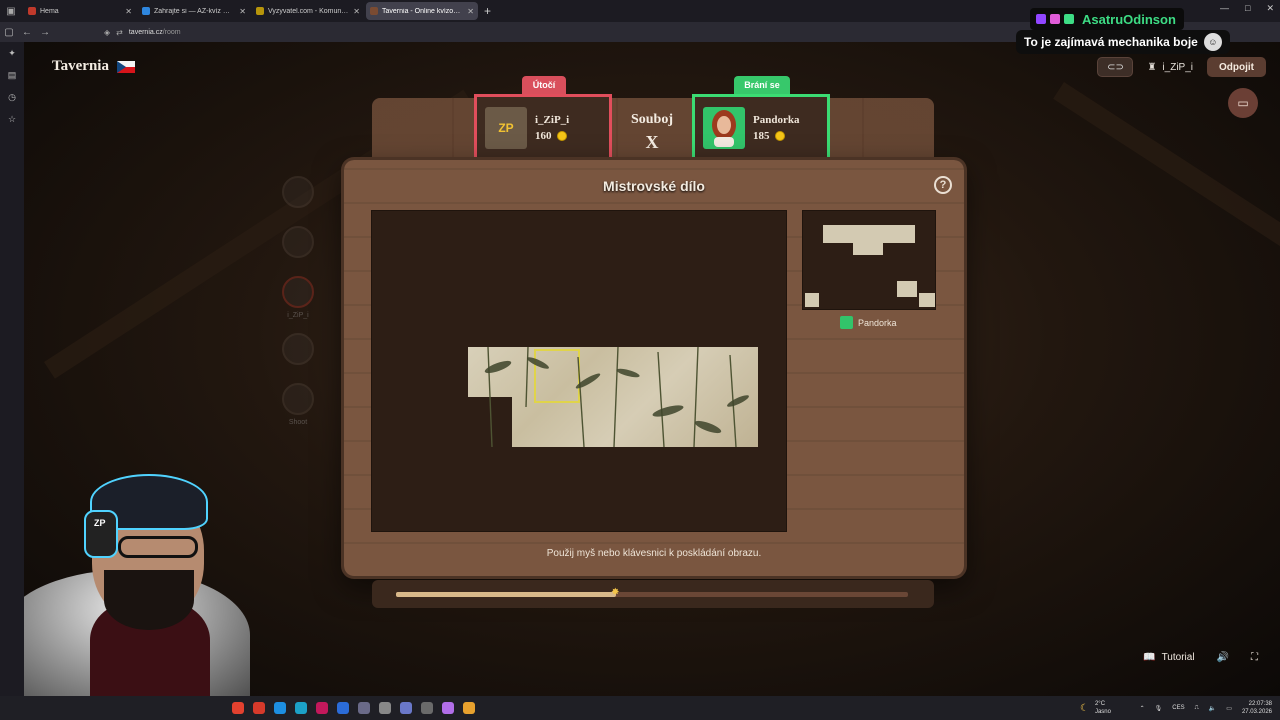  What do you see at coordinates (1257, 708) in the screenshot?
I see `clock: 22:07:38 27.03.2026` at bounding box center [1257, 708].